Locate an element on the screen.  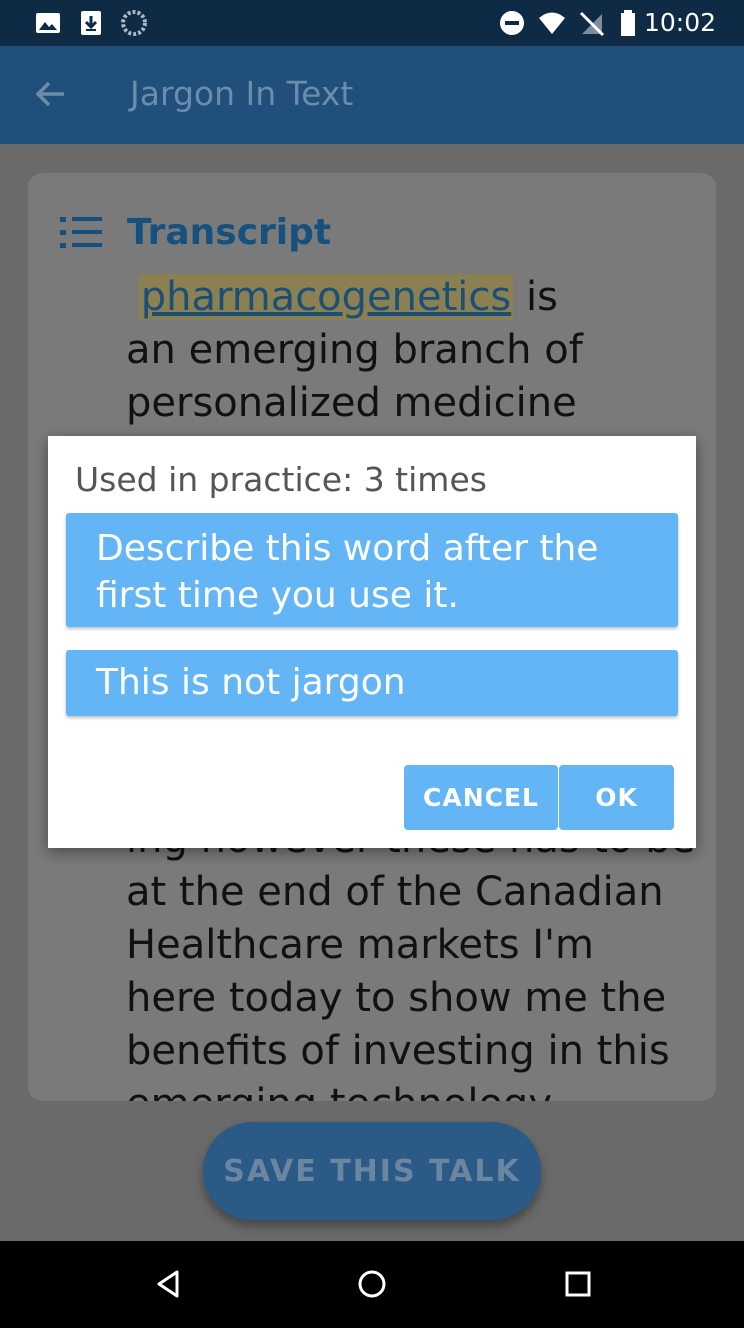
transcript-heading: Transcript is located at coordinates (229, 232).